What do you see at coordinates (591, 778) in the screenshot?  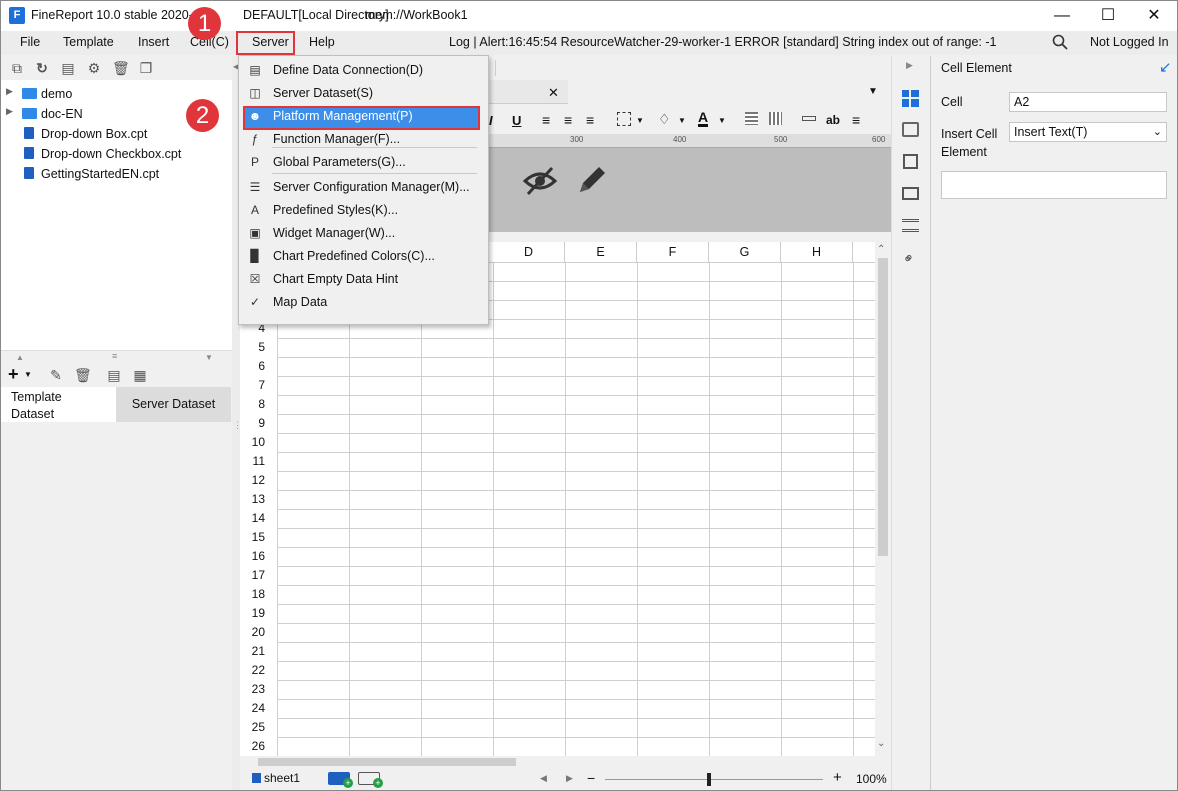 I see `zoom-out-button: −` at bounding box center [591, 778].